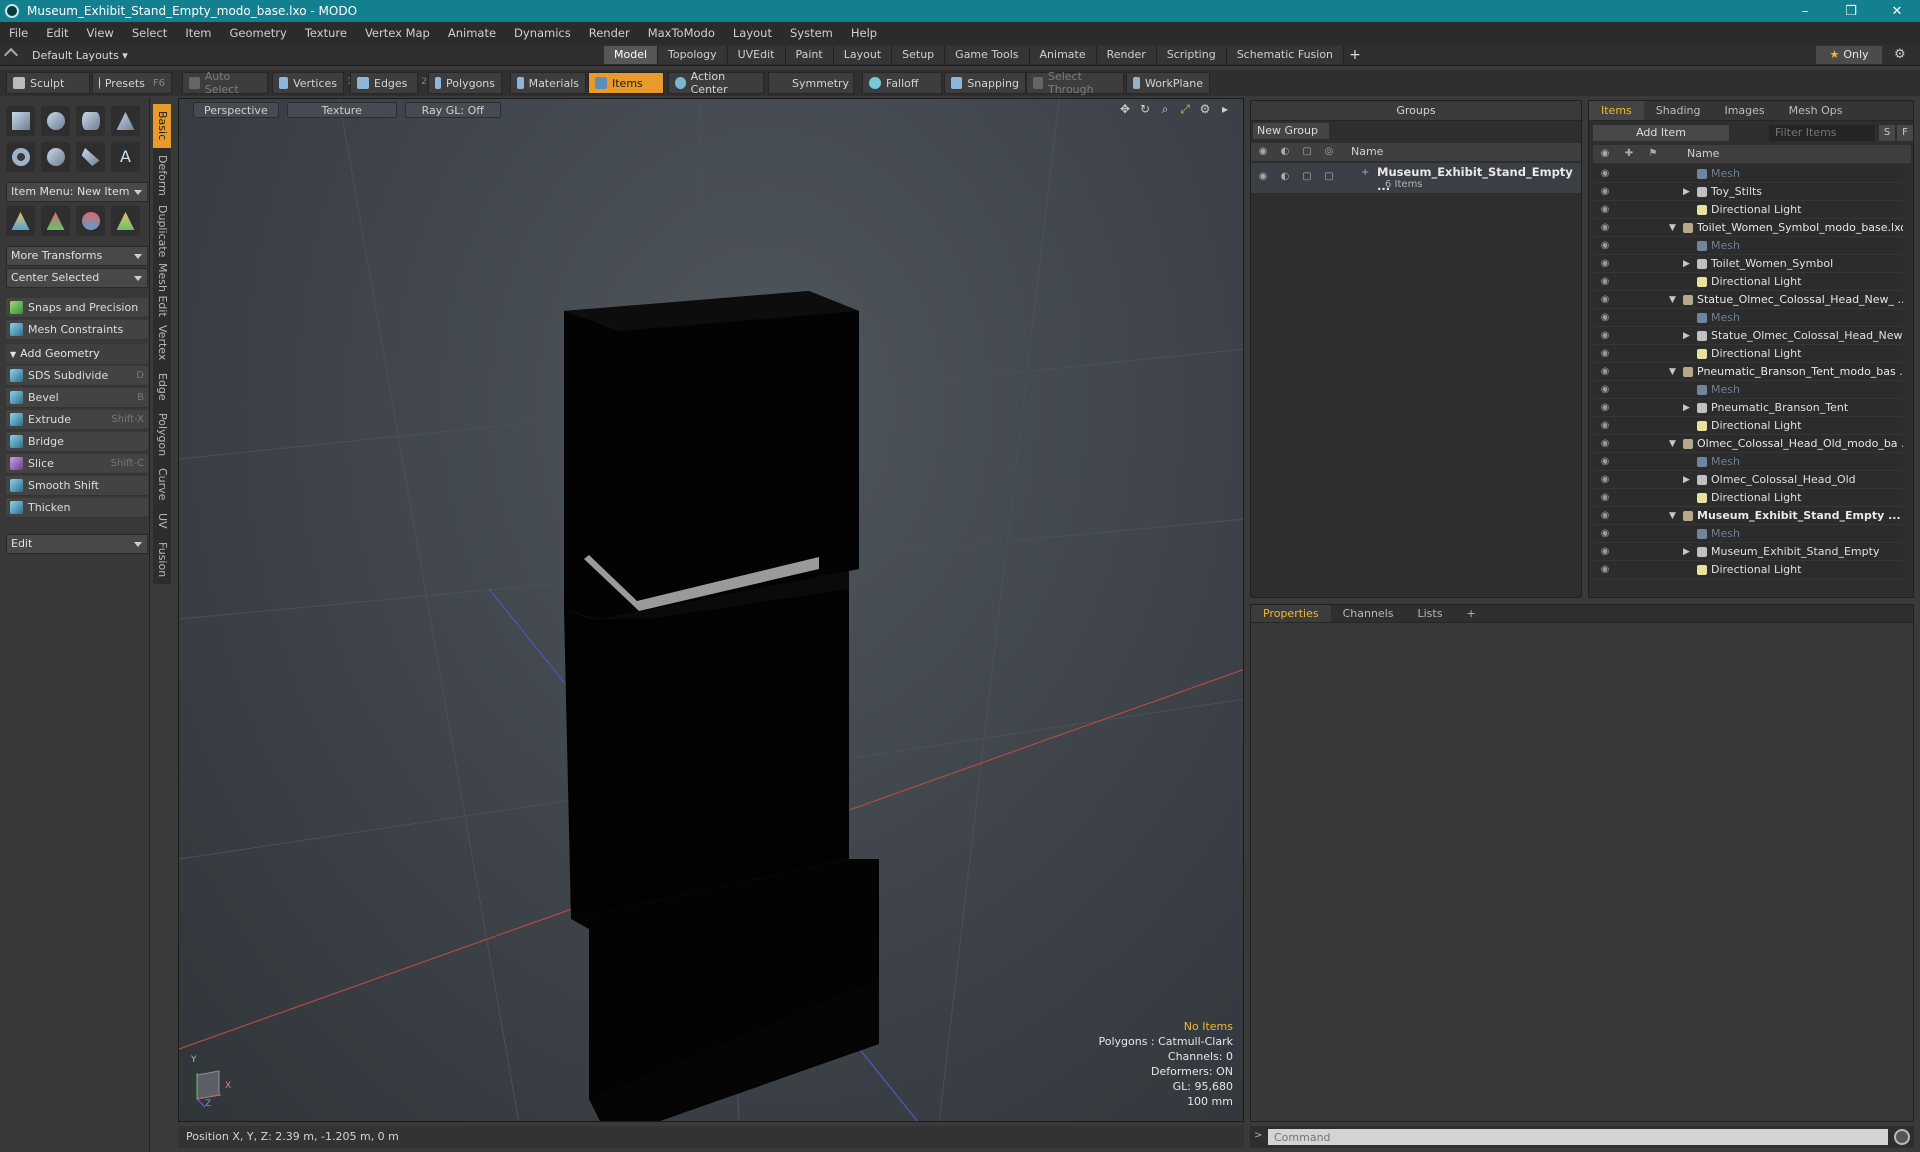  Describe the element at coordinates (90, 157) in the screenshot. I see `pen-tool-button` at that location.